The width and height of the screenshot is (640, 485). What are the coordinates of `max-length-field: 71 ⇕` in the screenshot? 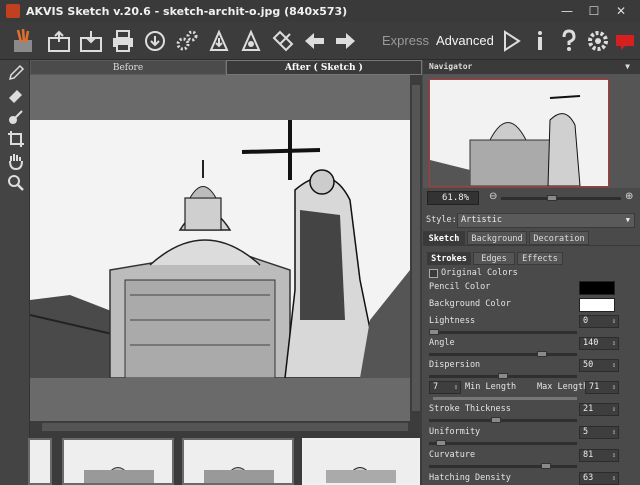 It's located at (602, 387).